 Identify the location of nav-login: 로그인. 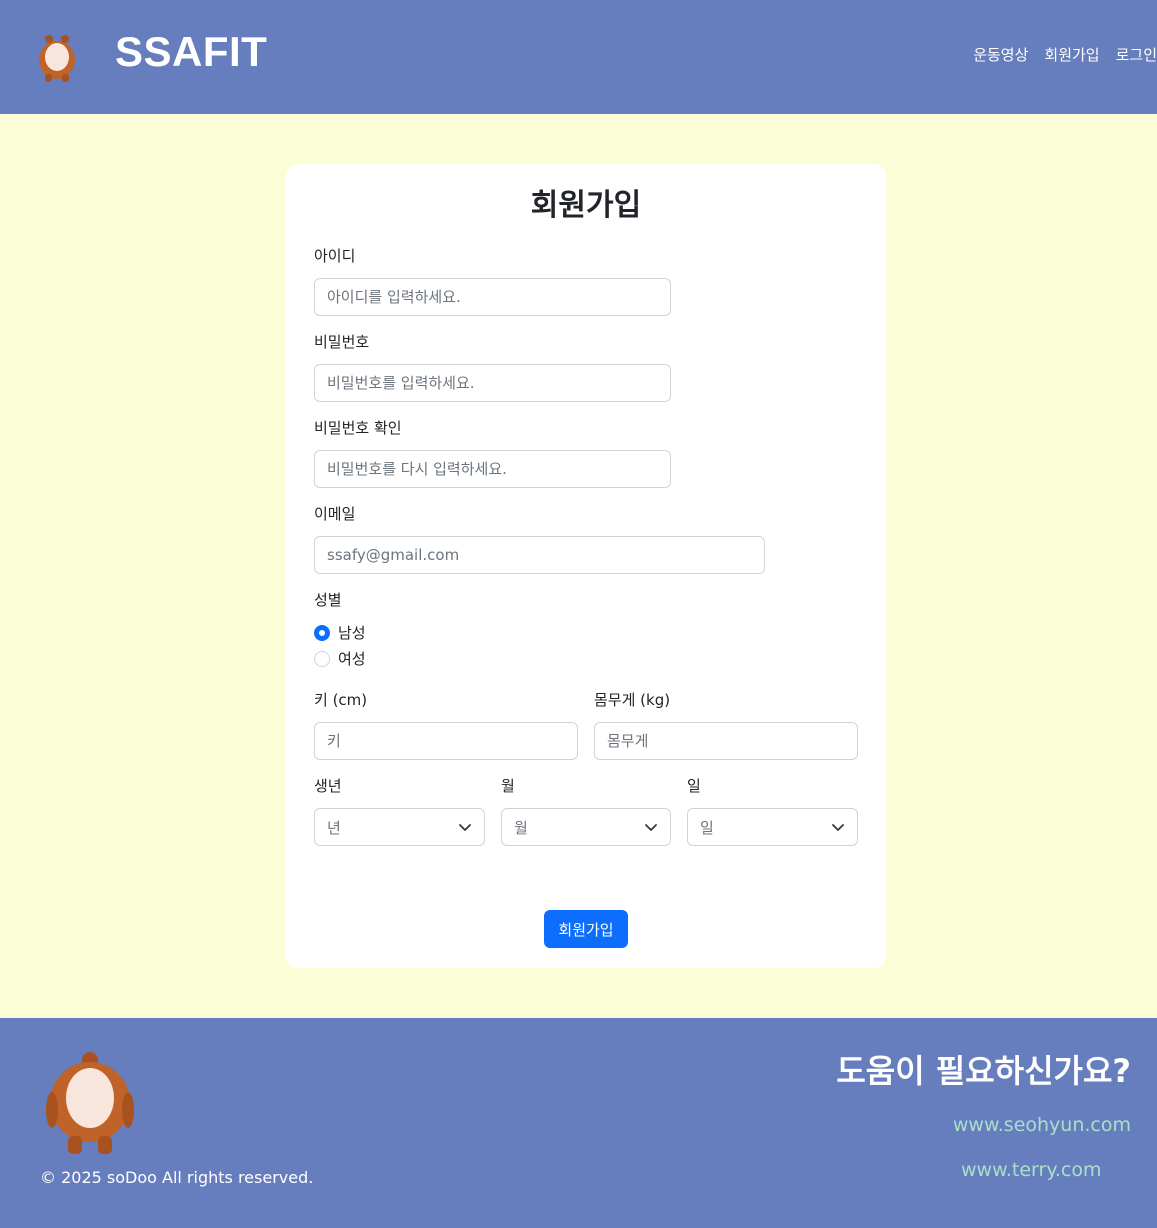
(1136, 54).